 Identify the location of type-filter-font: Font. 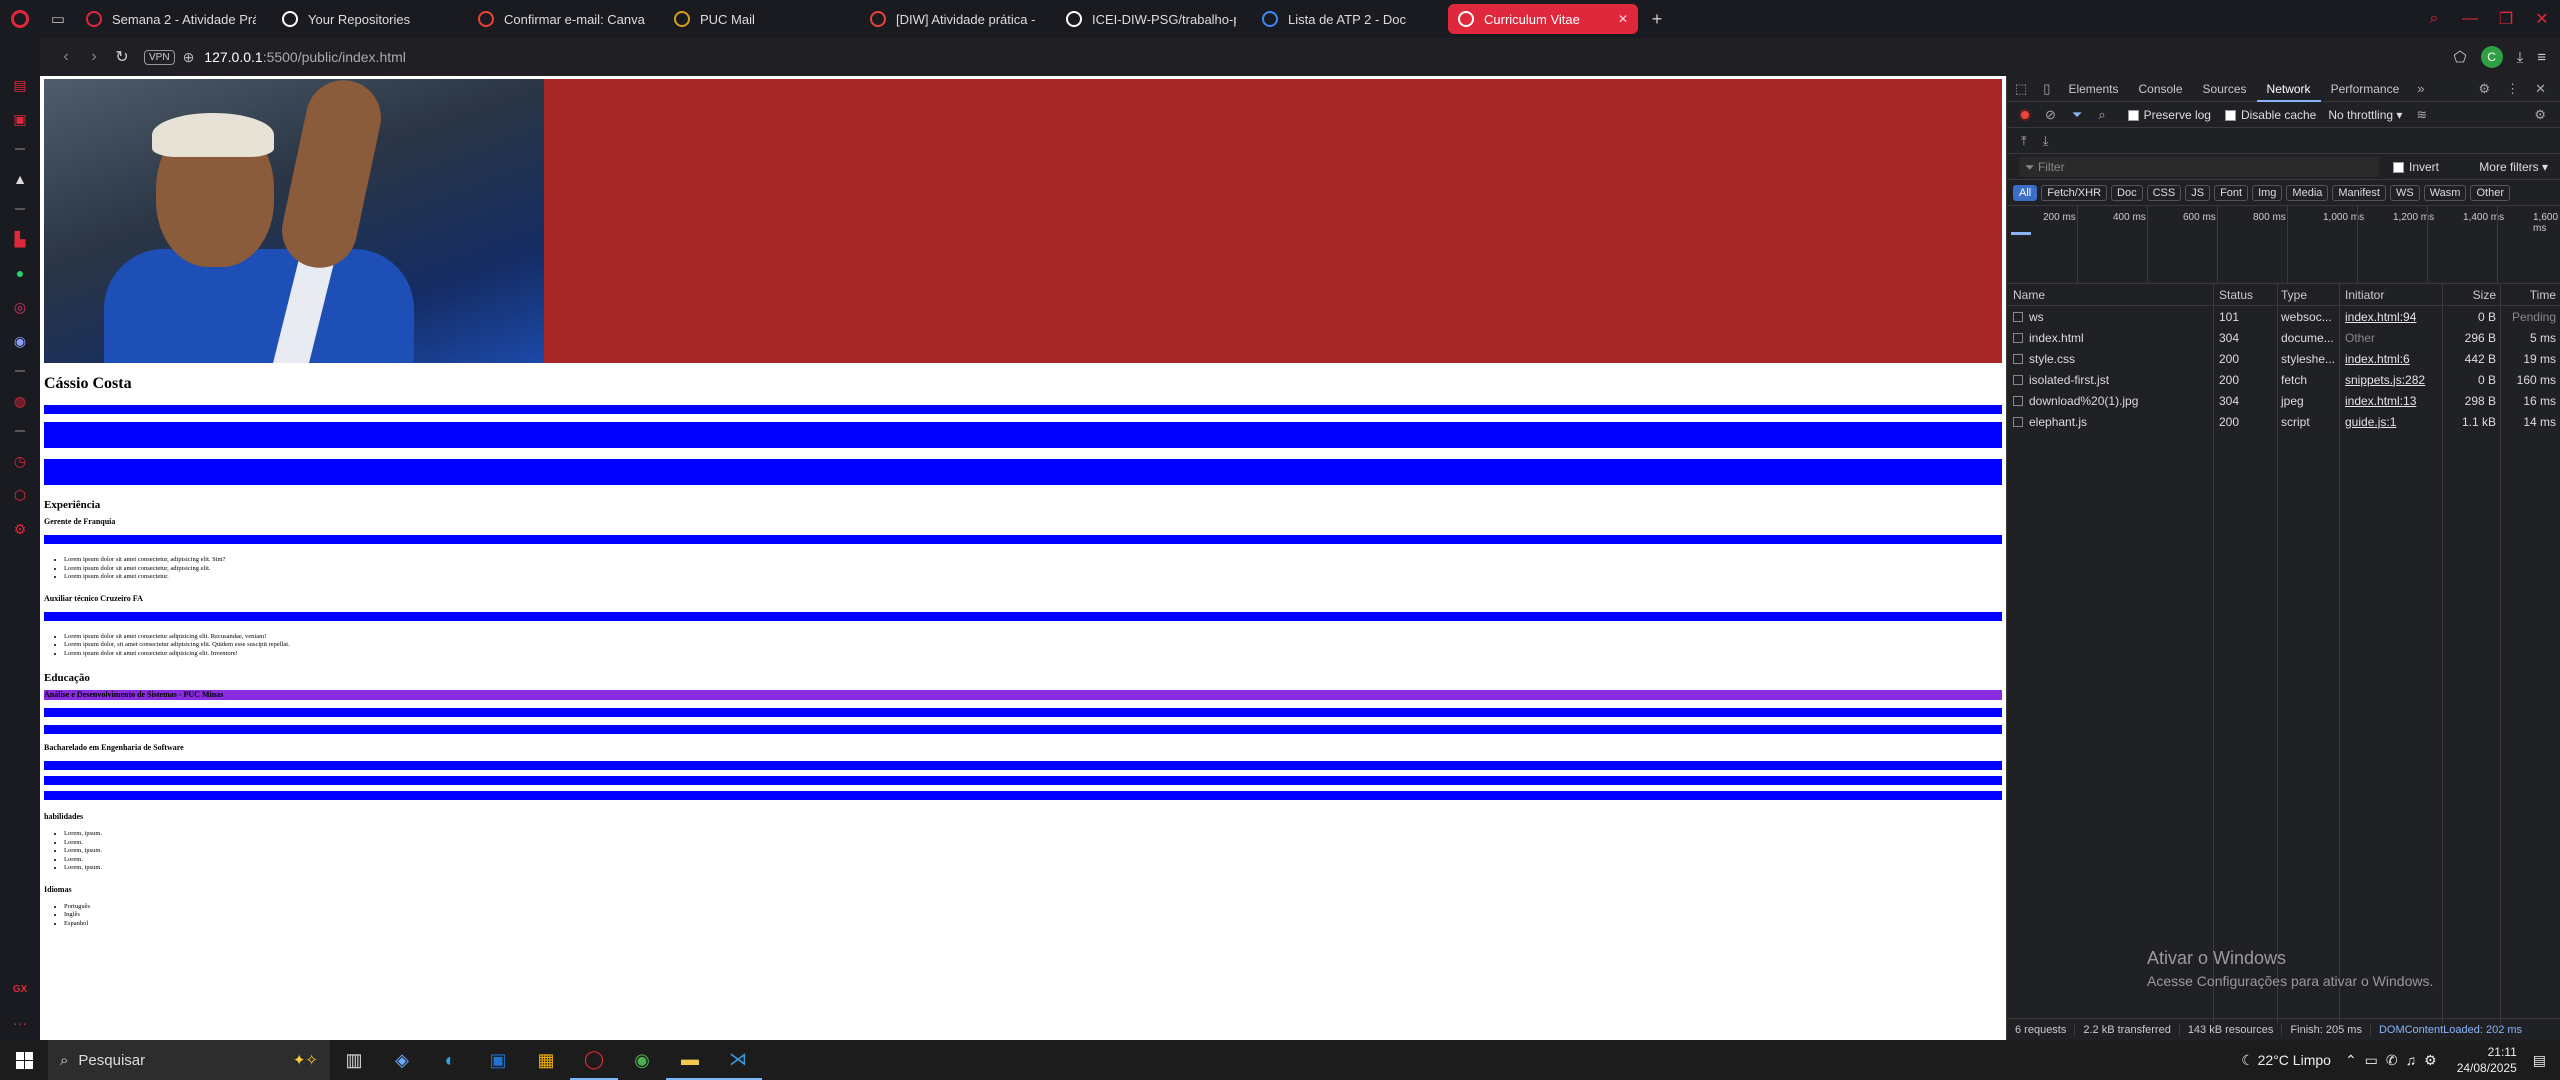
(2231, 192).